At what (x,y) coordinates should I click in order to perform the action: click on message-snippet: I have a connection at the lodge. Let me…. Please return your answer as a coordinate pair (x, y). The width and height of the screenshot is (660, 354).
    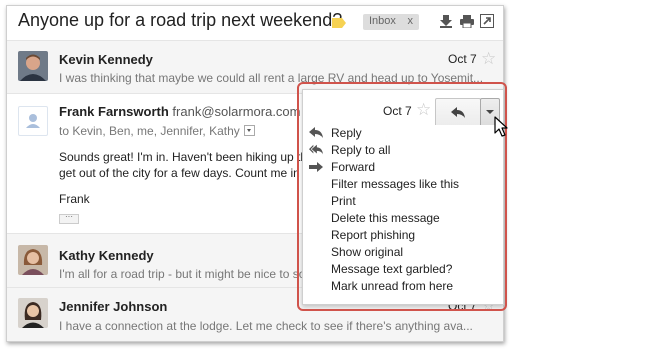
    Looking at the image, I should click on (266, 326).